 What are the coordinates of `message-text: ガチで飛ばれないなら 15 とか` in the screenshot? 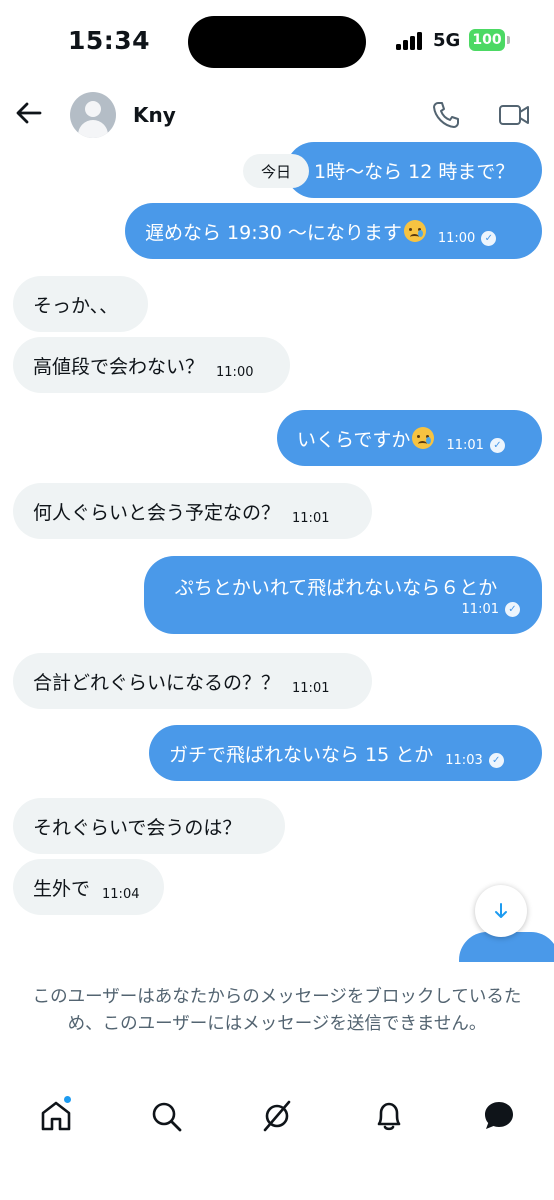 It's located at (301, 754).